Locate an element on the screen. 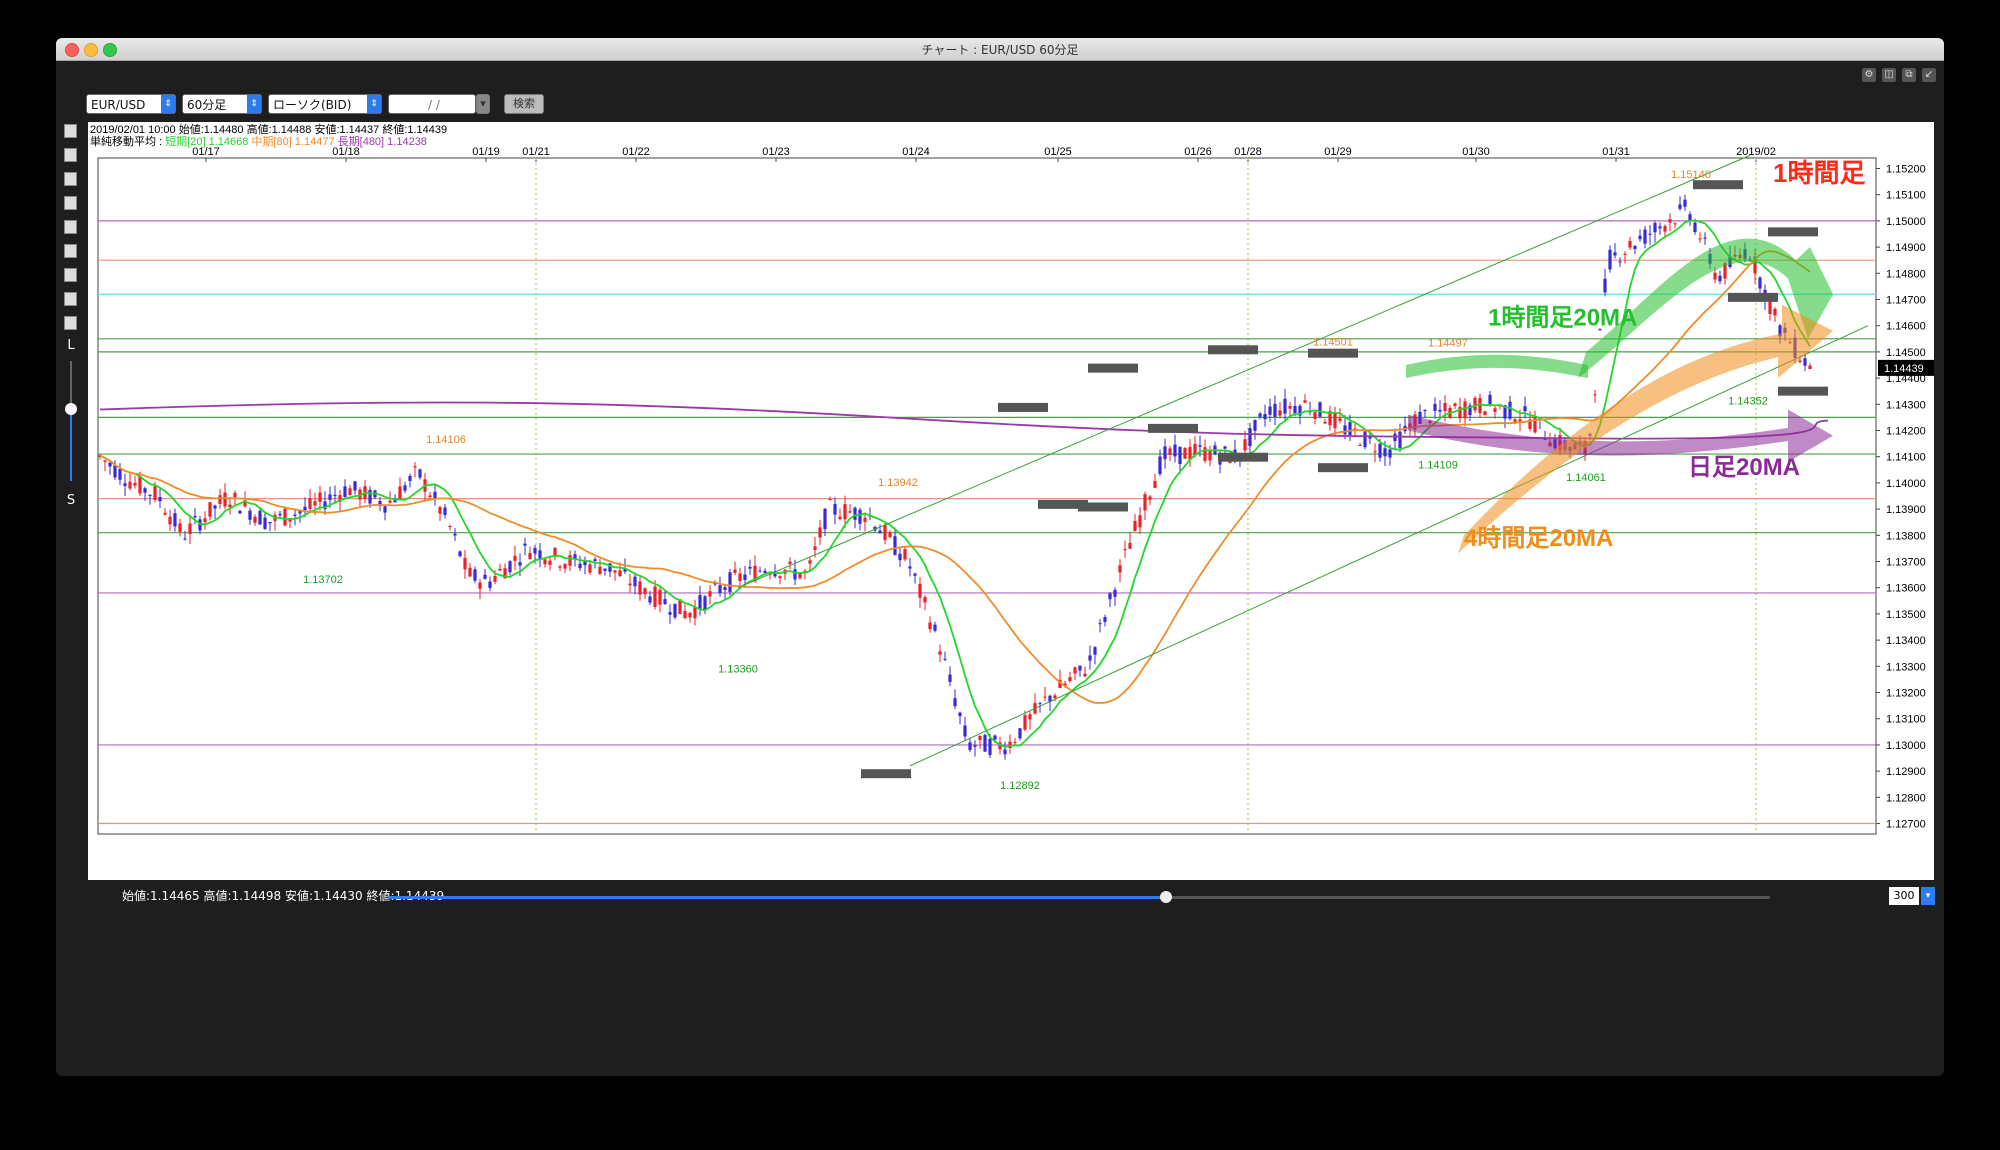  zoom-input: 300 is located at coordinates (1904, 896).